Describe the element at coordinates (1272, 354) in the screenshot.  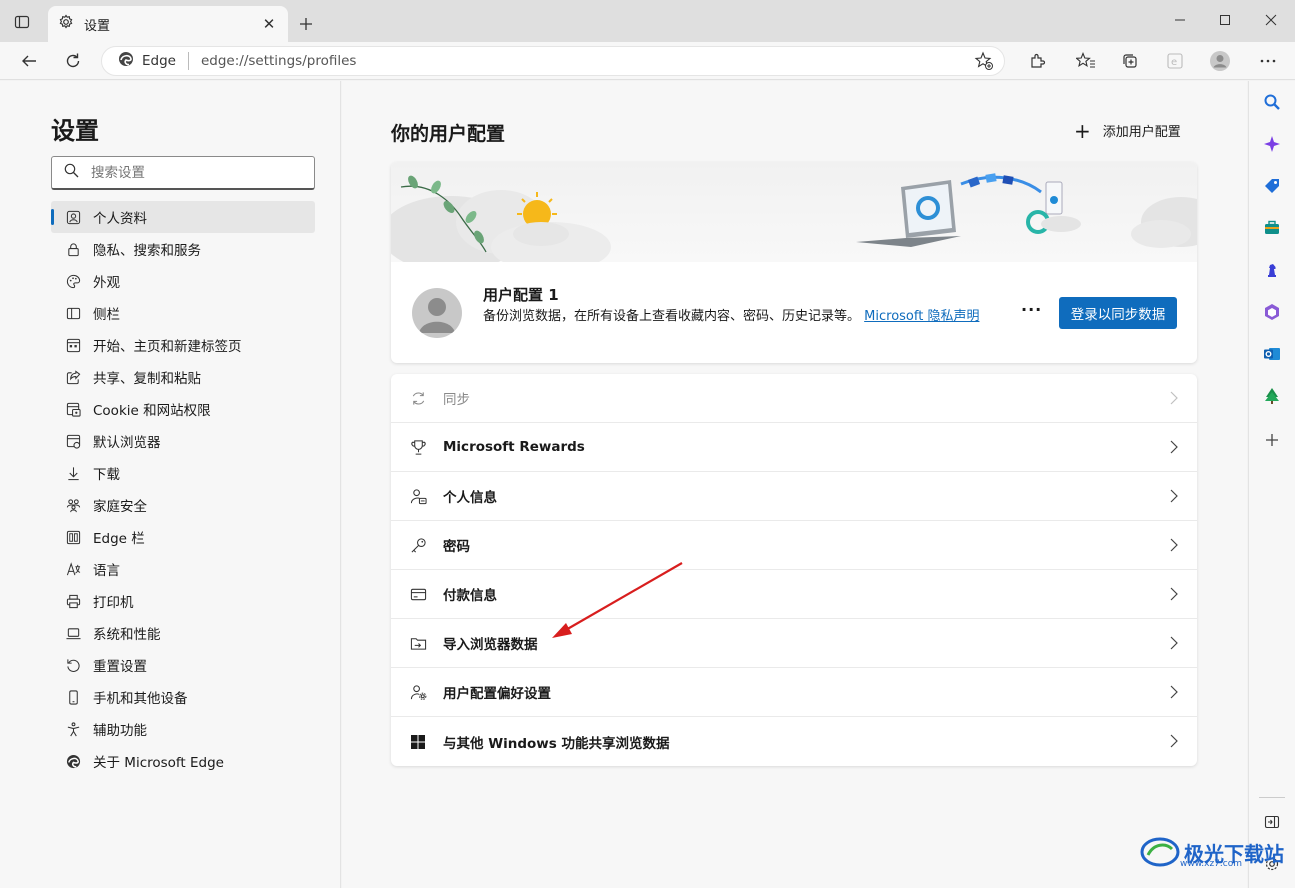
I see `outlook-icon` at that location.